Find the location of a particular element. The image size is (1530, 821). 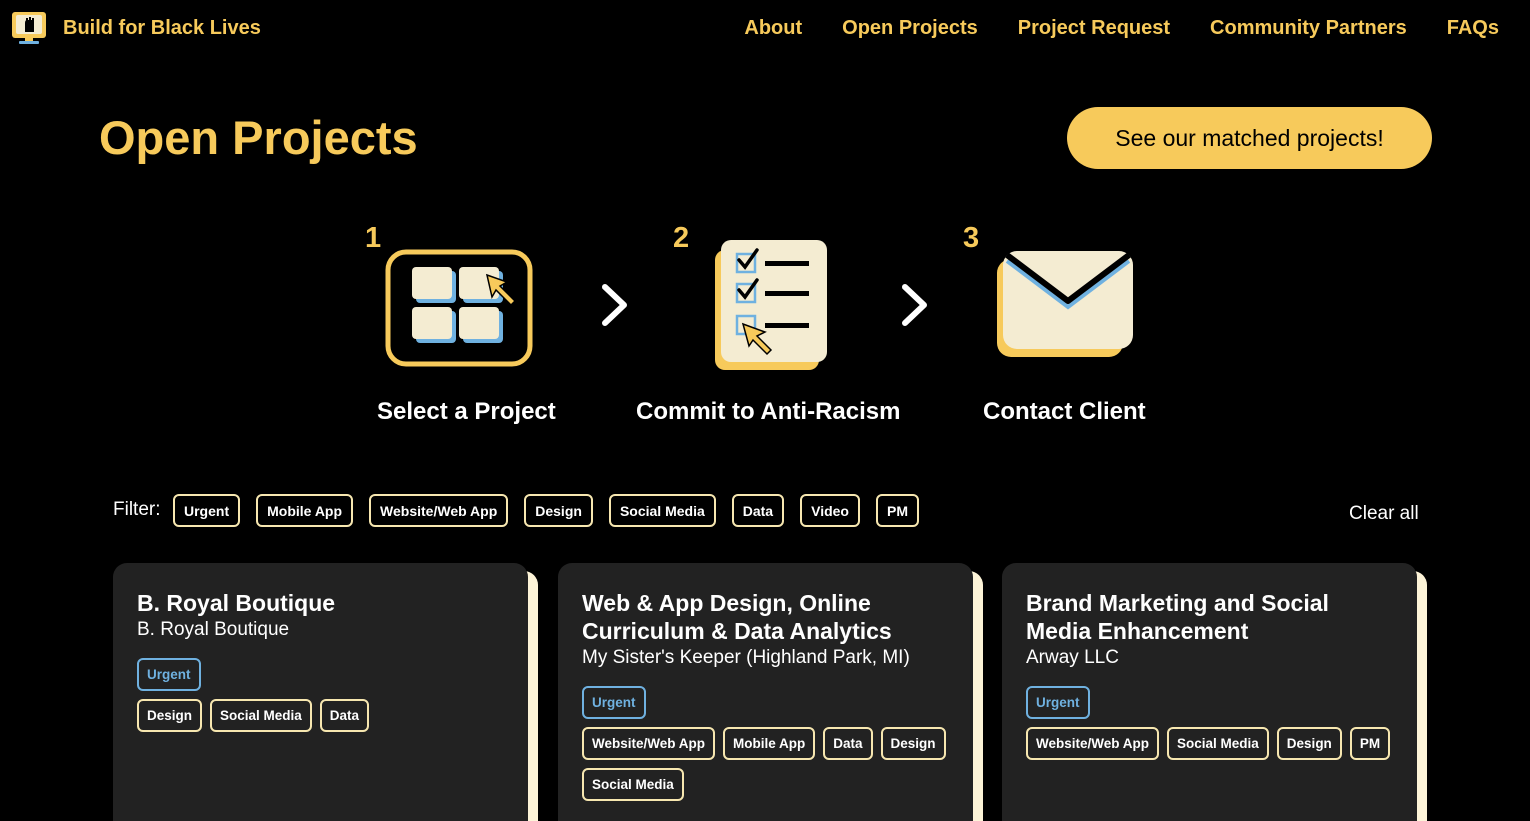

filter-chip-website: Website/Web App is located at coordinates (439, 510).